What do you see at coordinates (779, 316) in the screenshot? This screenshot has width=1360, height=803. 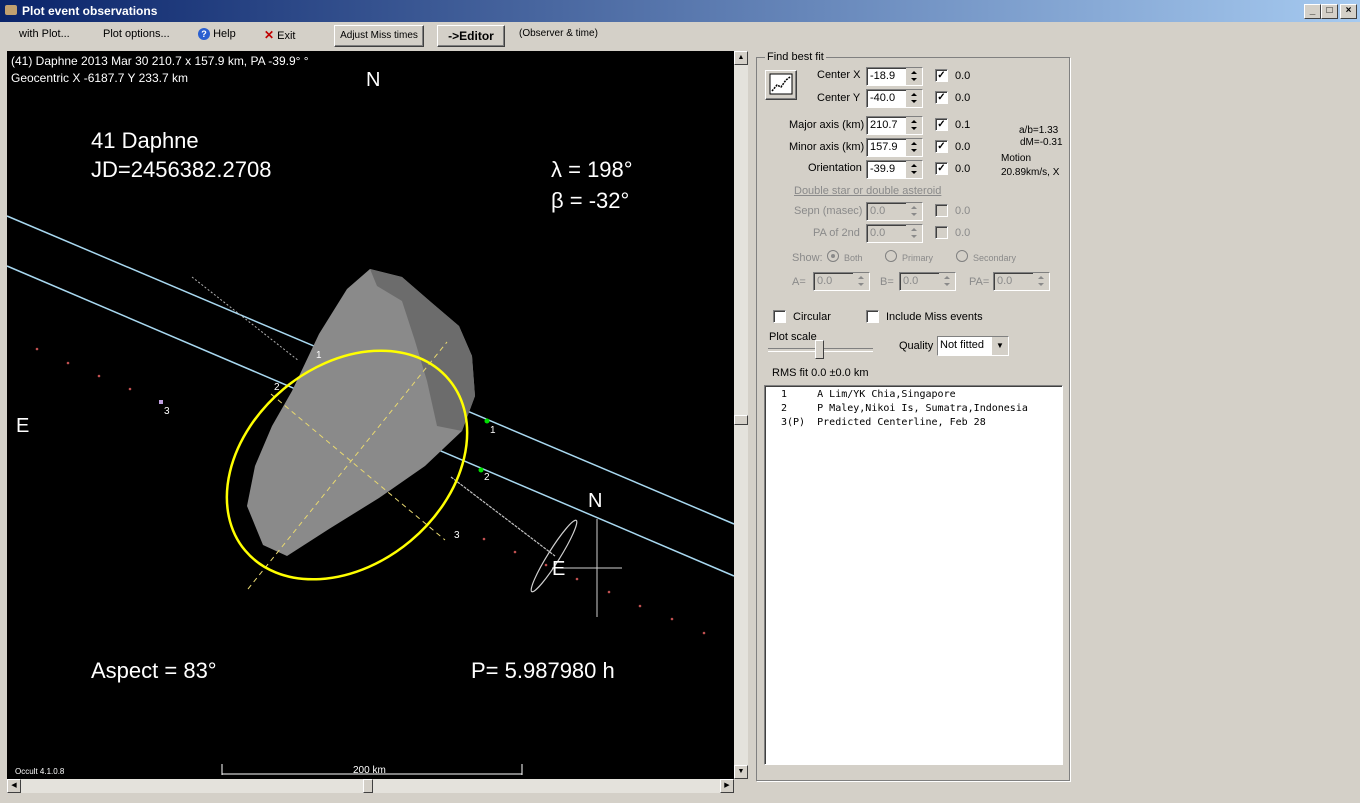 I see `circular-checkbox` at bounding box center [779, 316].